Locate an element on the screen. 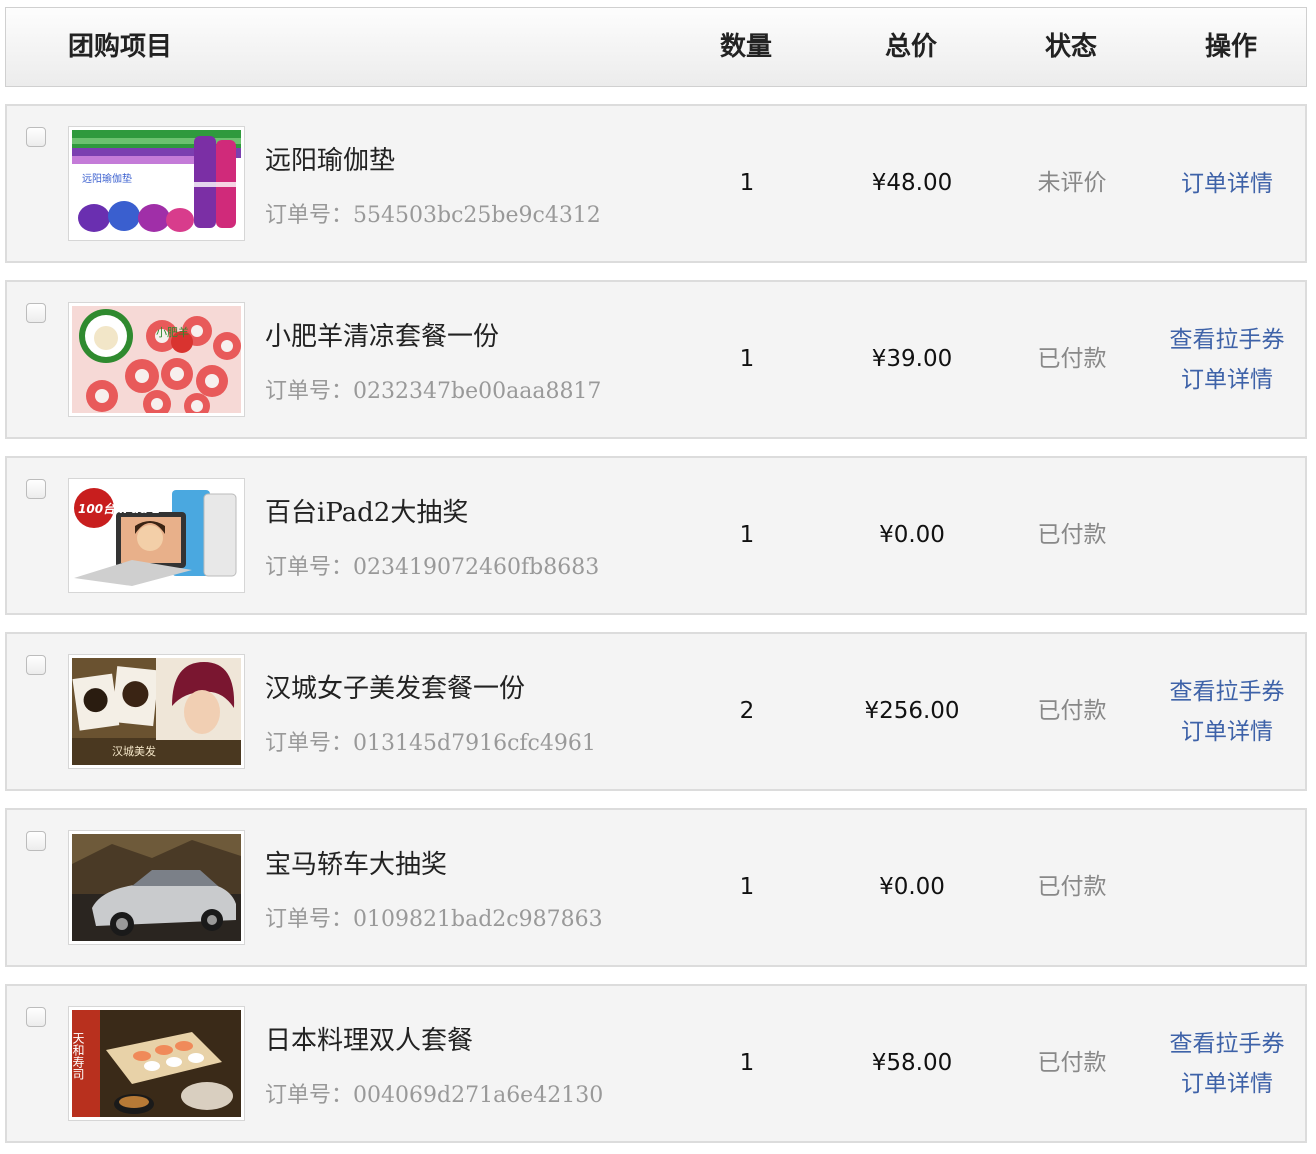 The image size is (1316, 1154). table-header: 团购项目 数量 总价 状态 操作 is located at coordinates (656, 47).